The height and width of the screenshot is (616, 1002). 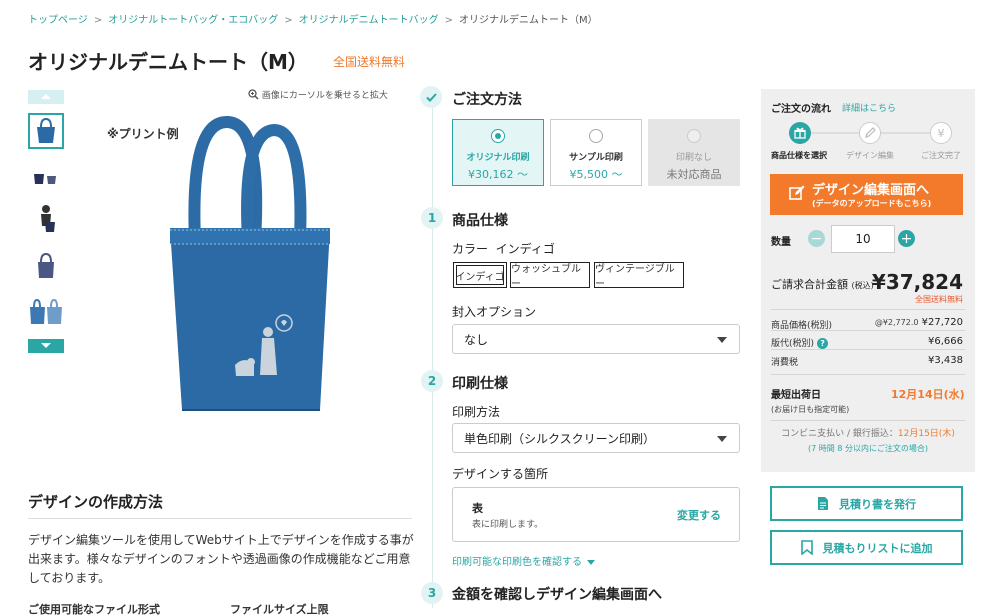 I want to click on breadcrumb-link-top: トップページ, so click(x=58, y=20).